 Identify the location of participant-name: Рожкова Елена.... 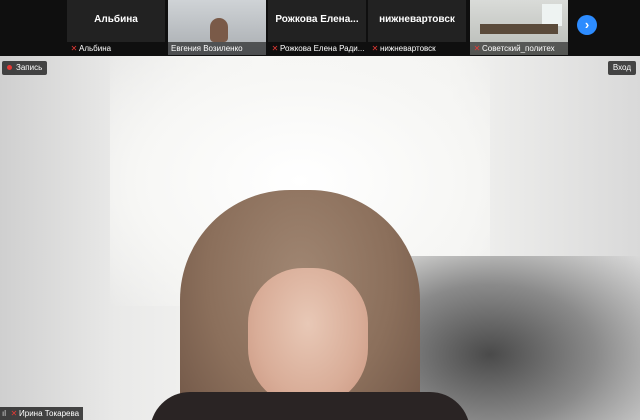
(317, 19).